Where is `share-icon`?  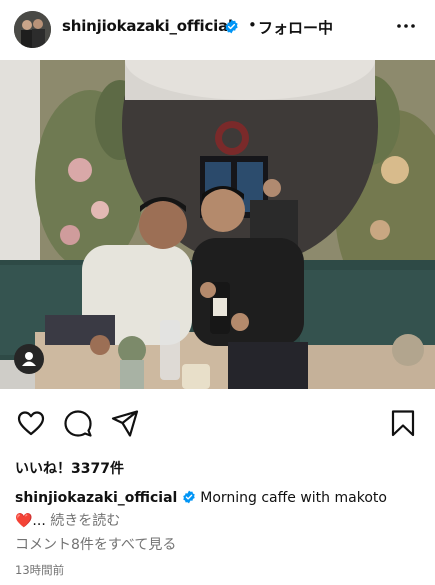
share-icon is located at coordinates (125, 423).